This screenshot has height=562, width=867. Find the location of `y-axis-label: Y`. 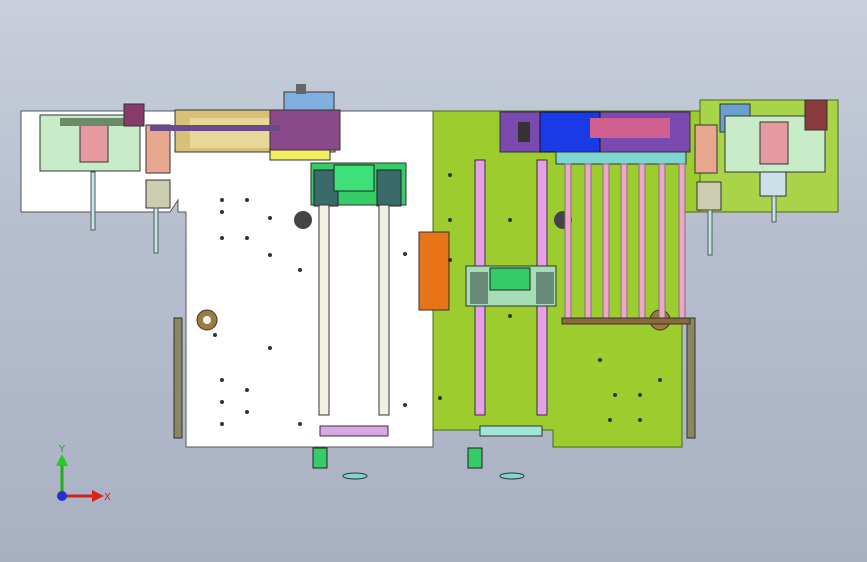

y-axis-label: Y is located at coordinates (62, 449).